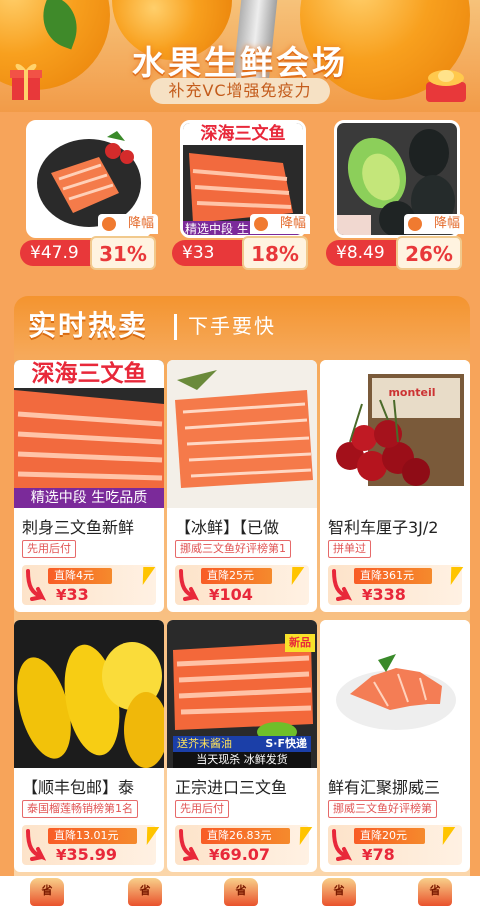 This screenshot has width=480, height=906. Describe the element at coordinates (393, 576) in the screenshot. I see `price-cut: 直降361元` at that location.